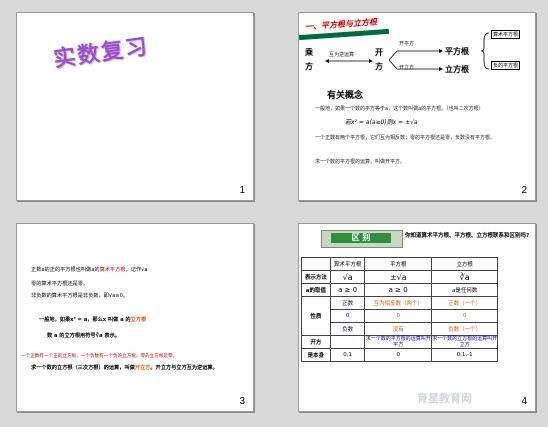 This screenshot has width=548, height=427. I want to click on row-label: a的取值, so click(316, 290).